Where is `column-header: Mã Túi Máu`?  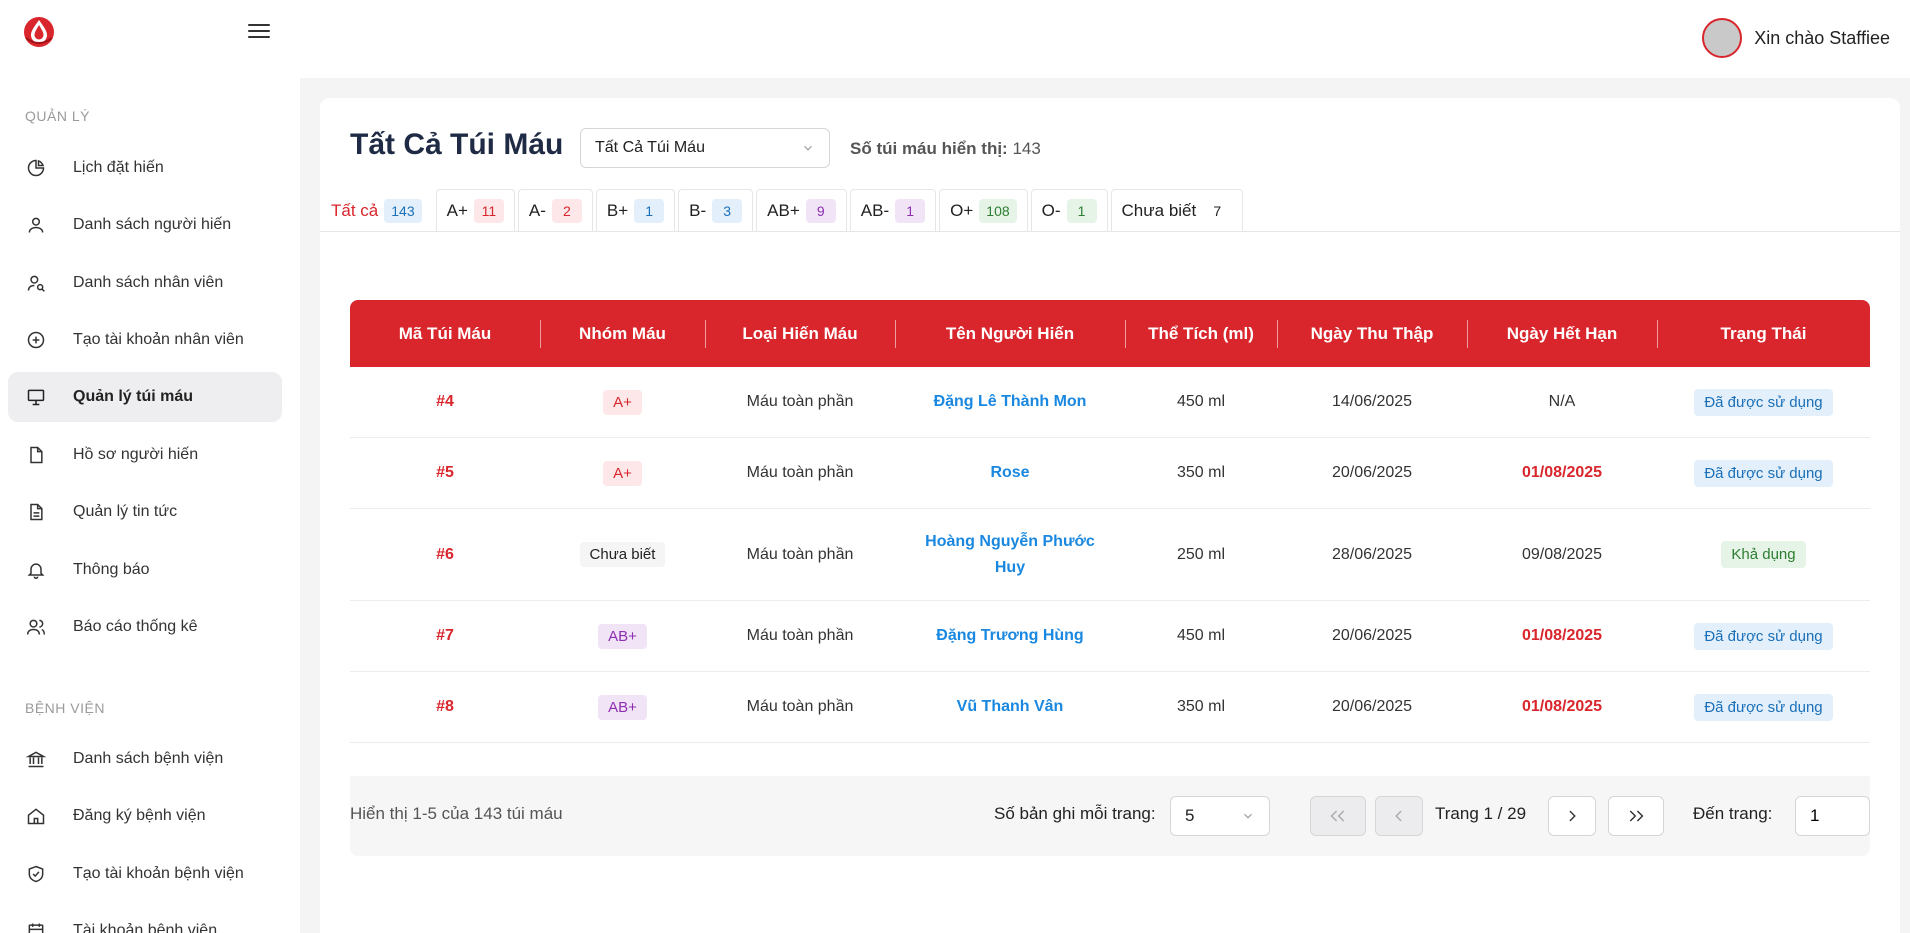 column-header: Mã Túi Máu is located at coordinates (445, 334).